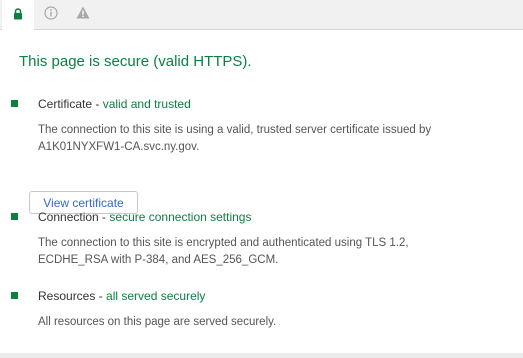 The image size is (523, 358). I want to click on tab-warnings, so click(83, 15).